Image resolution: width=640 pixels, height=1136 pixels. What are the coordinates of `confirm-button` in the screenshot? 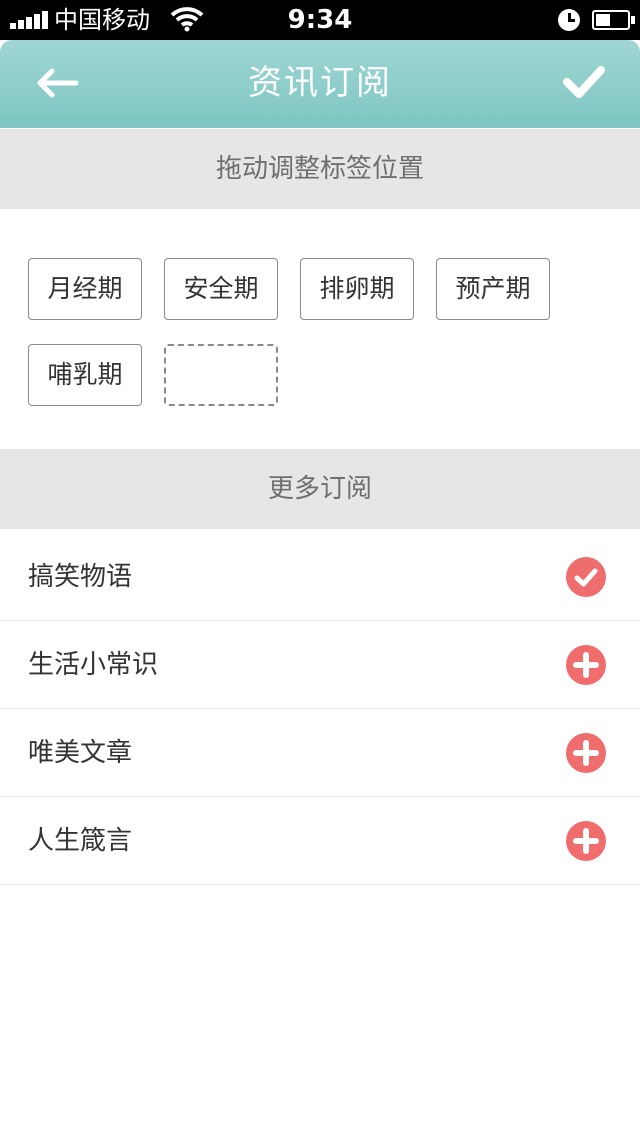 It's located at (584, 82).